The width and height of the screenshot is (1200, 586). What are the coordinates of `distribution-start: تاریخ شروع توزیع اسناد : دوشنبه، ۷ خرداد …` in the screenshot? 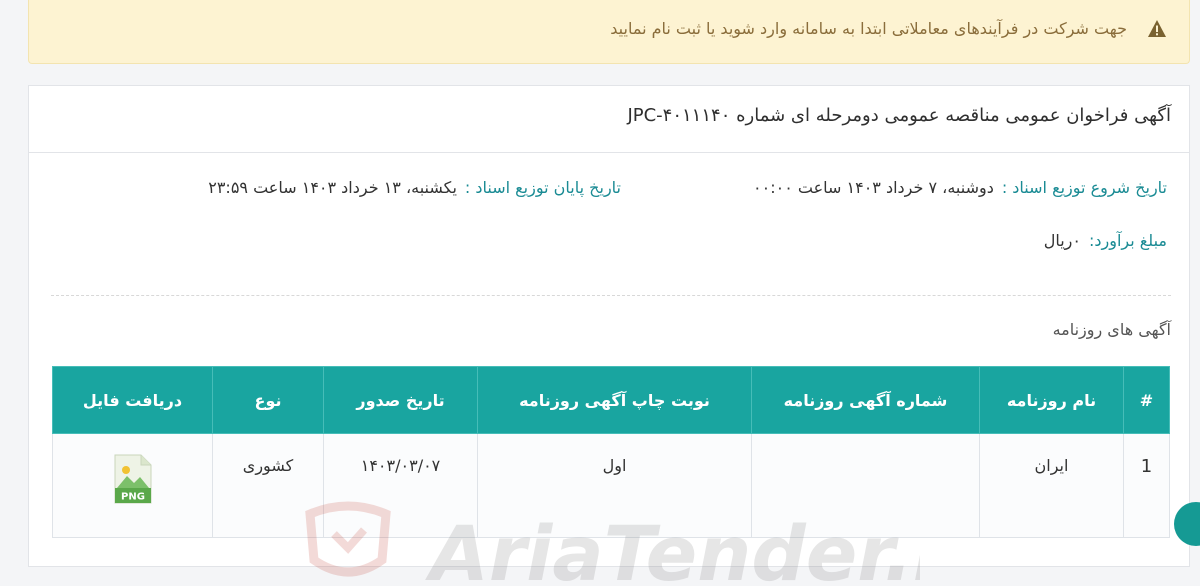 It's located at (960, 187).